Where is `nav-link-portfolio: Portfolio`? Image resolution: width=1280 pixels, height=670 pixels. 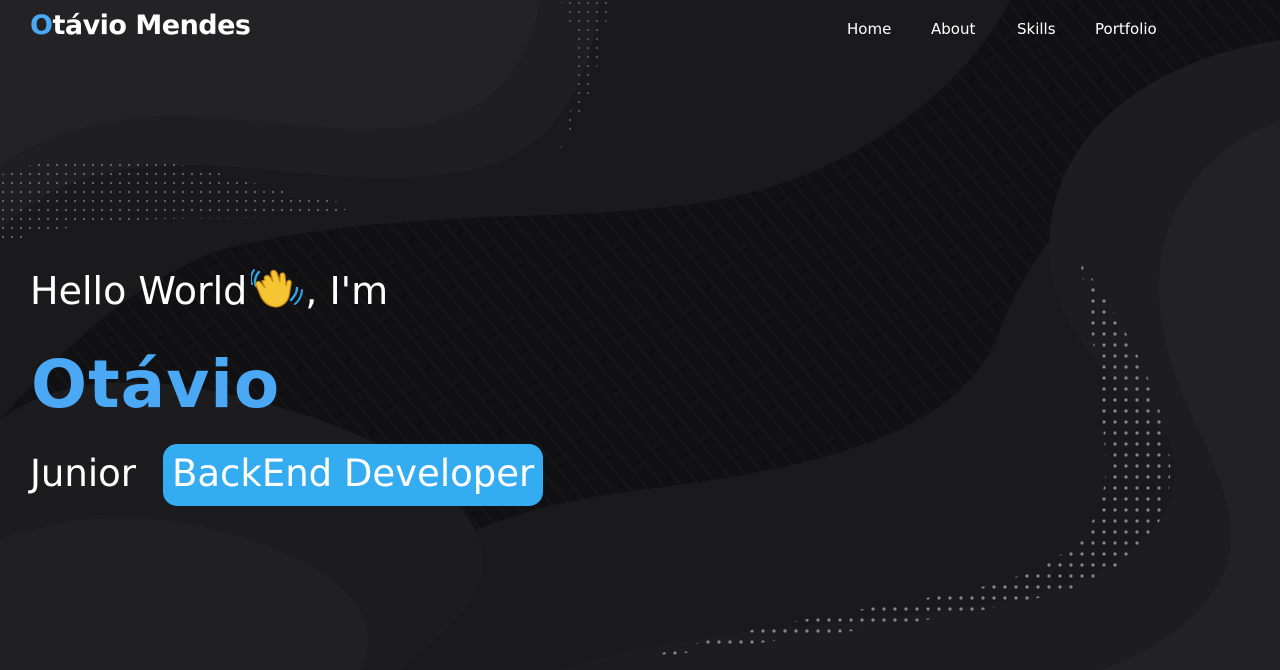
nav-link-portfolio: Portfolio is located at coordinates (1126, 29).